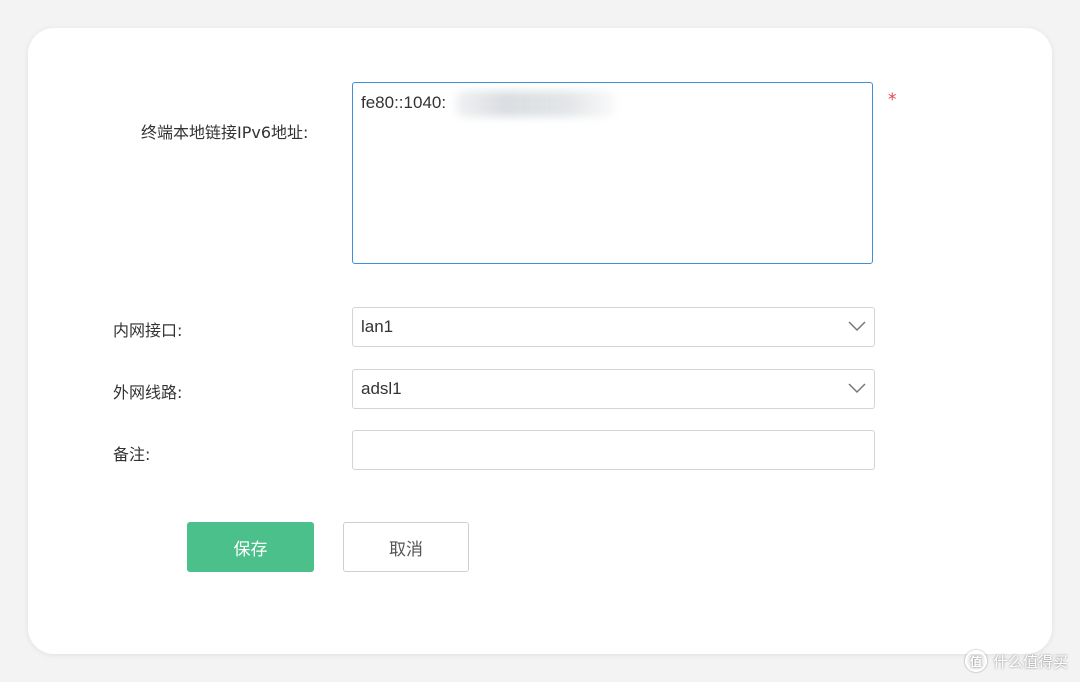 This screenshot has height=682, width=1080. What do you see at coordinates (536, 104) in the screenshot?
I see `redacted-blur` at bounding box center [536, 104].